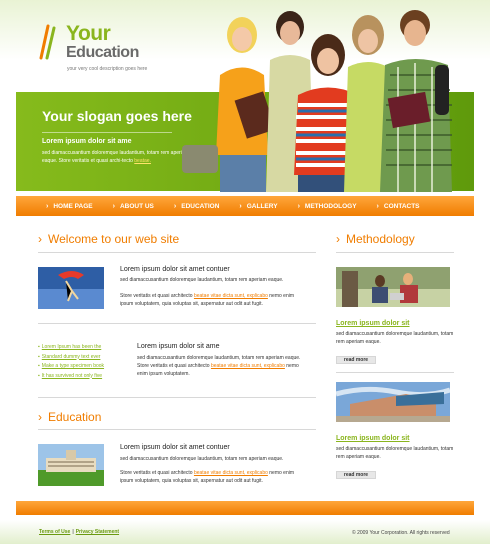  Describe the element at coordinates (393, 287) in the screenshot. I see `students-laptop-image` at that location.